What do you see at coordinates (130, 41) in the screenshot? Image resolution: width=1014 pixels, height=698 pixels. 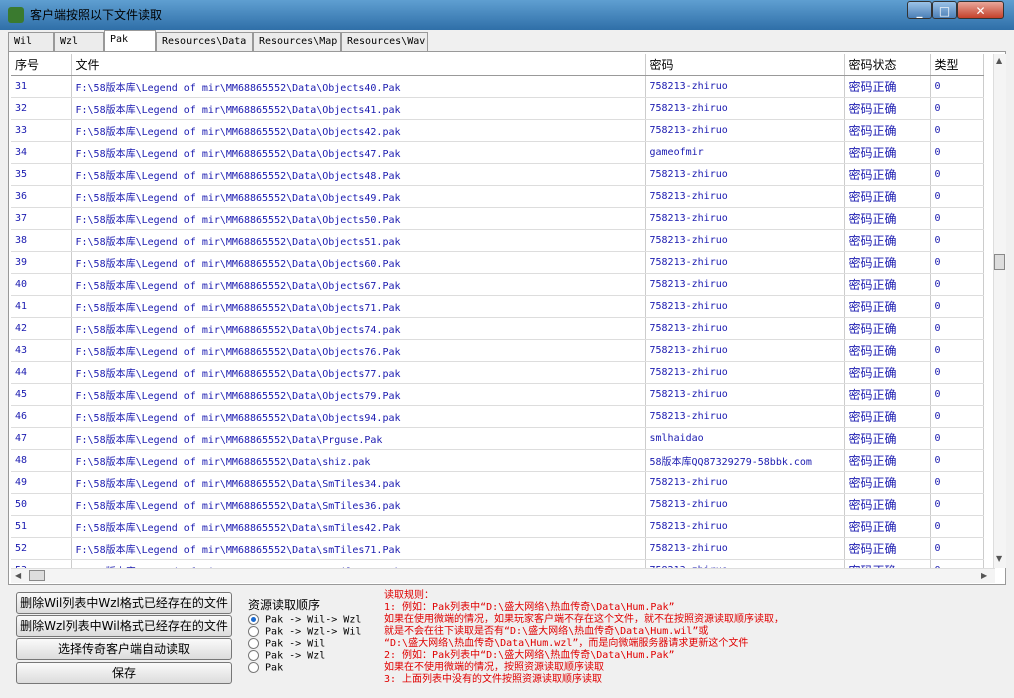 I see `tab-pak: Pak` at bounding box center [130, 41].